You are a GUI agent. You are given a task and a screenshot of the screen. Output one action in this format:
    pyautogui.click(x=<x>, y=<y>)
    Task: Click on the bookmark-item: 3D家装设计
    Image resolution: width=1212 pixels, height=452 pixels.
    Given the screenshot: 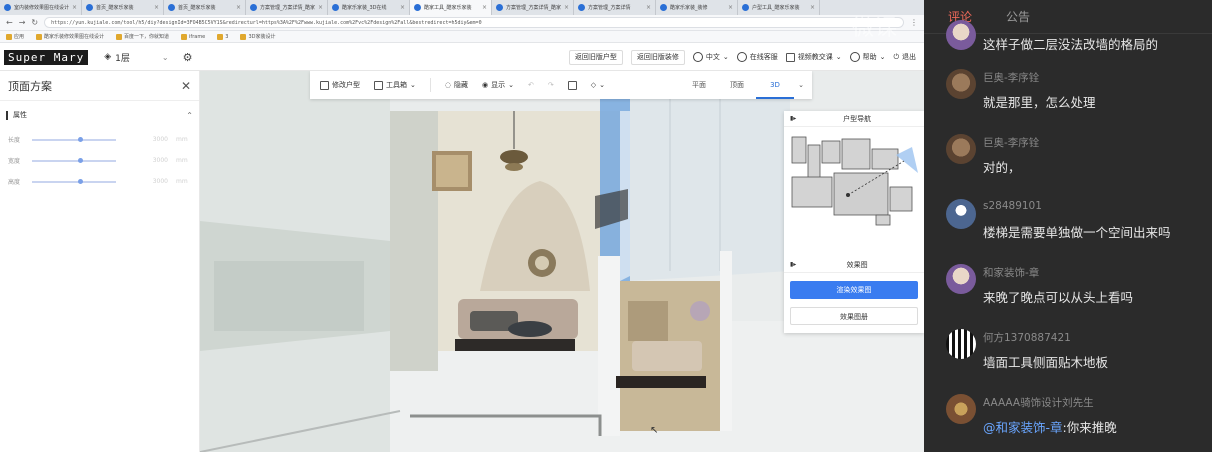 What is the action you would take?
    pyautogui.click(x=258, y=36)
    